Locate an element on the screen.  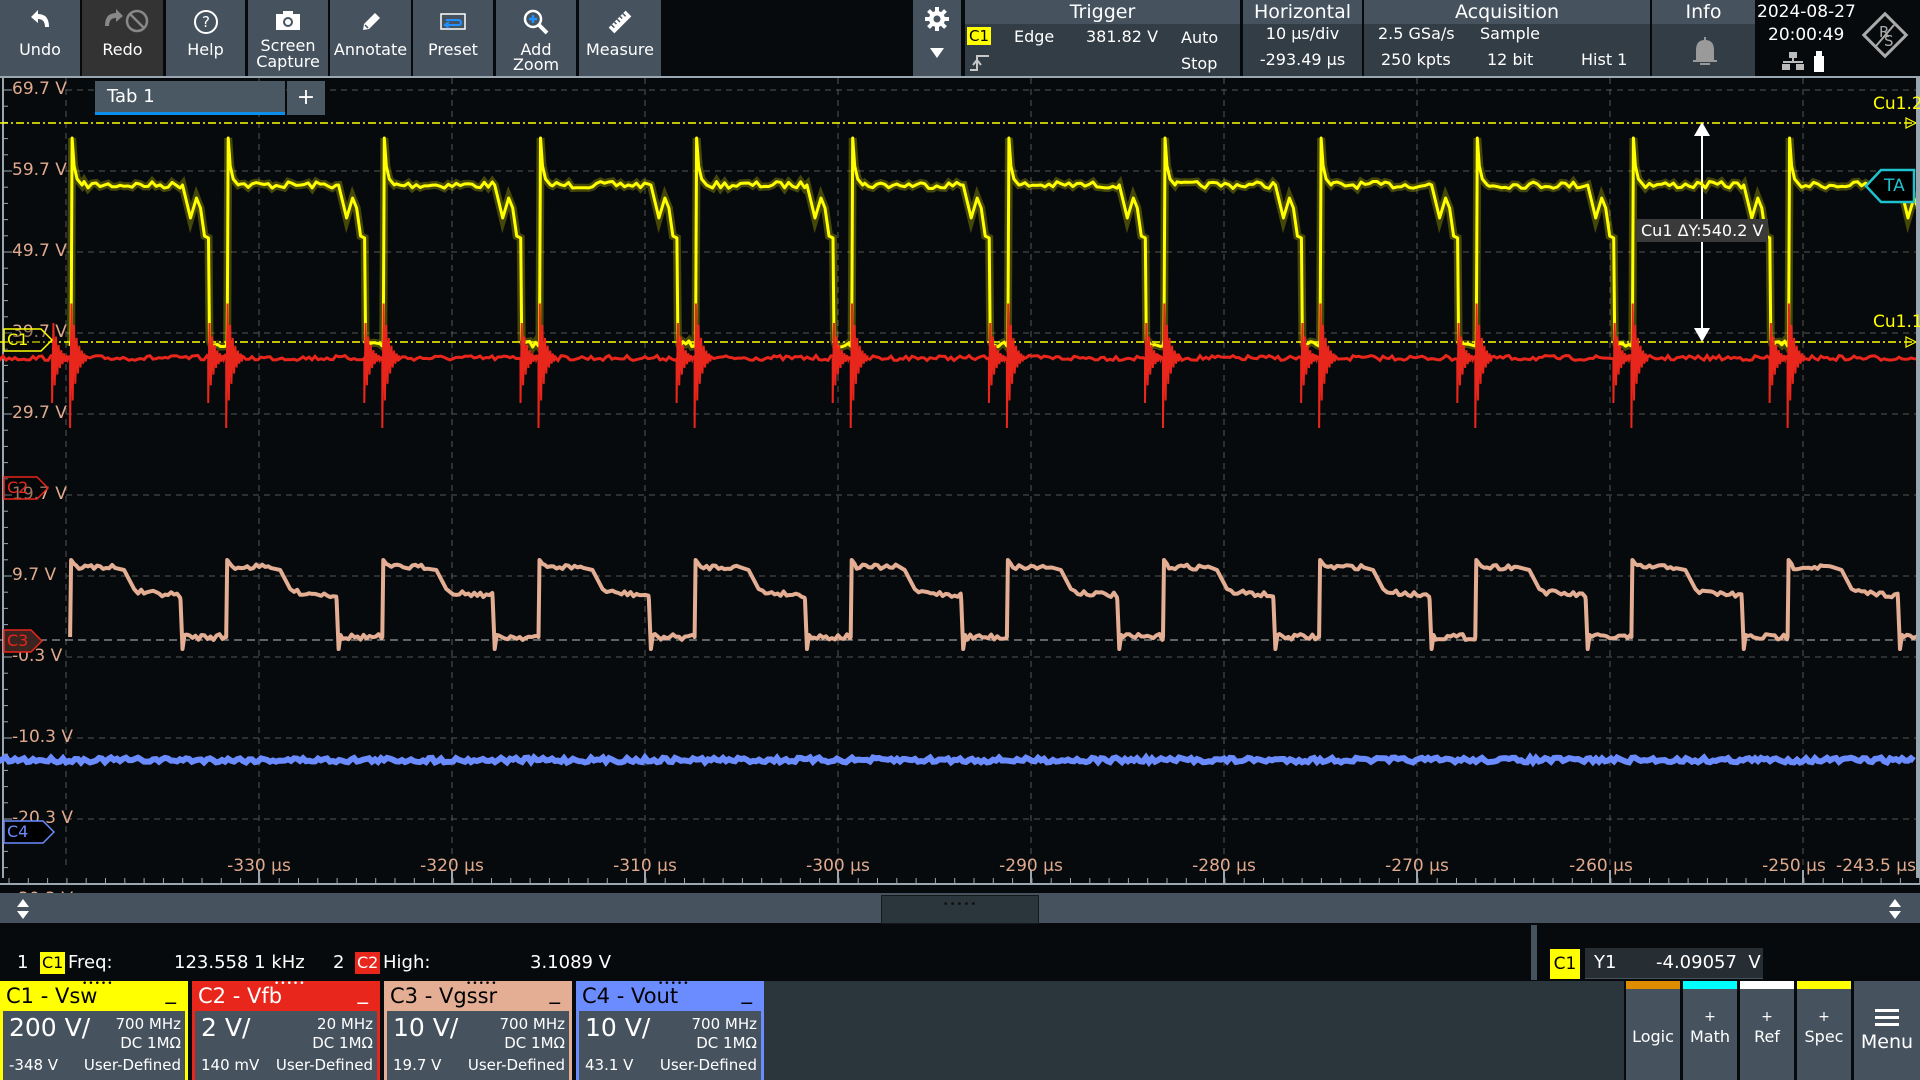
bandwidth: 700 MHz is located at coordinates (724, 1024).